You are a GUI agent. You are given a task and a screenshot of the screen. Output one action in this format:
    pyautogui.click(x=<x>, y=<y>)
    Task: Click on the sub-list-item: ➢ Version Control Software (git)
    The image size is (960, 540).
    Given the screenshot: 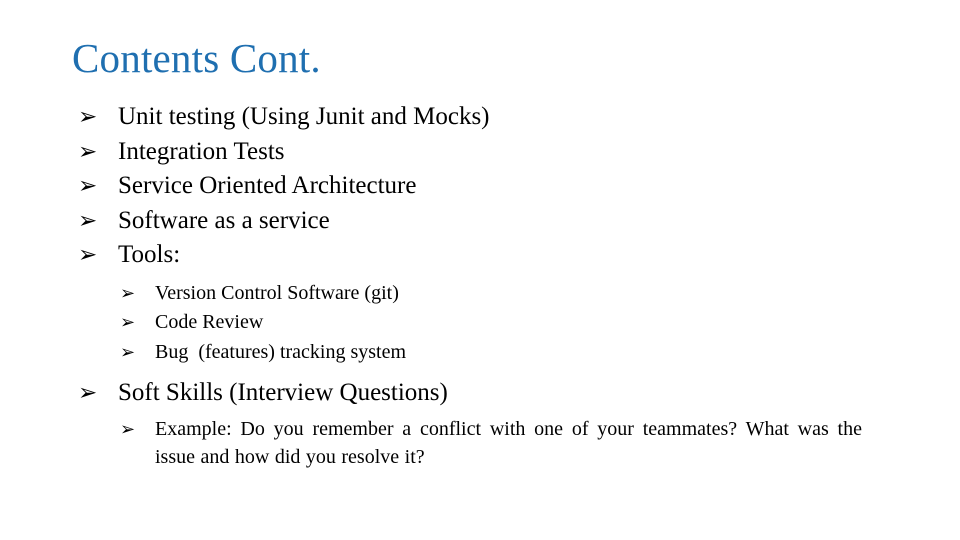 What is the action you would take?
    pyautogui.click(x=480, y=294)
    